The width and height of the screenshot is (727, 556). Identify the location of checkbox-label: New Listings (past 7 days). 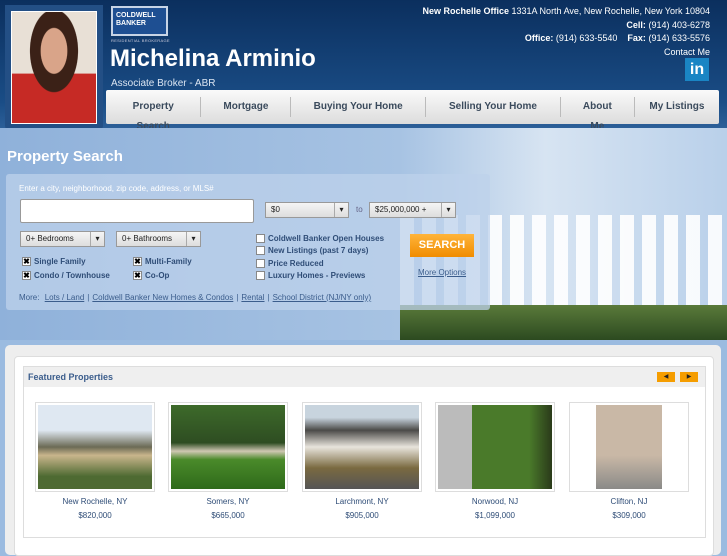
(318, 250).